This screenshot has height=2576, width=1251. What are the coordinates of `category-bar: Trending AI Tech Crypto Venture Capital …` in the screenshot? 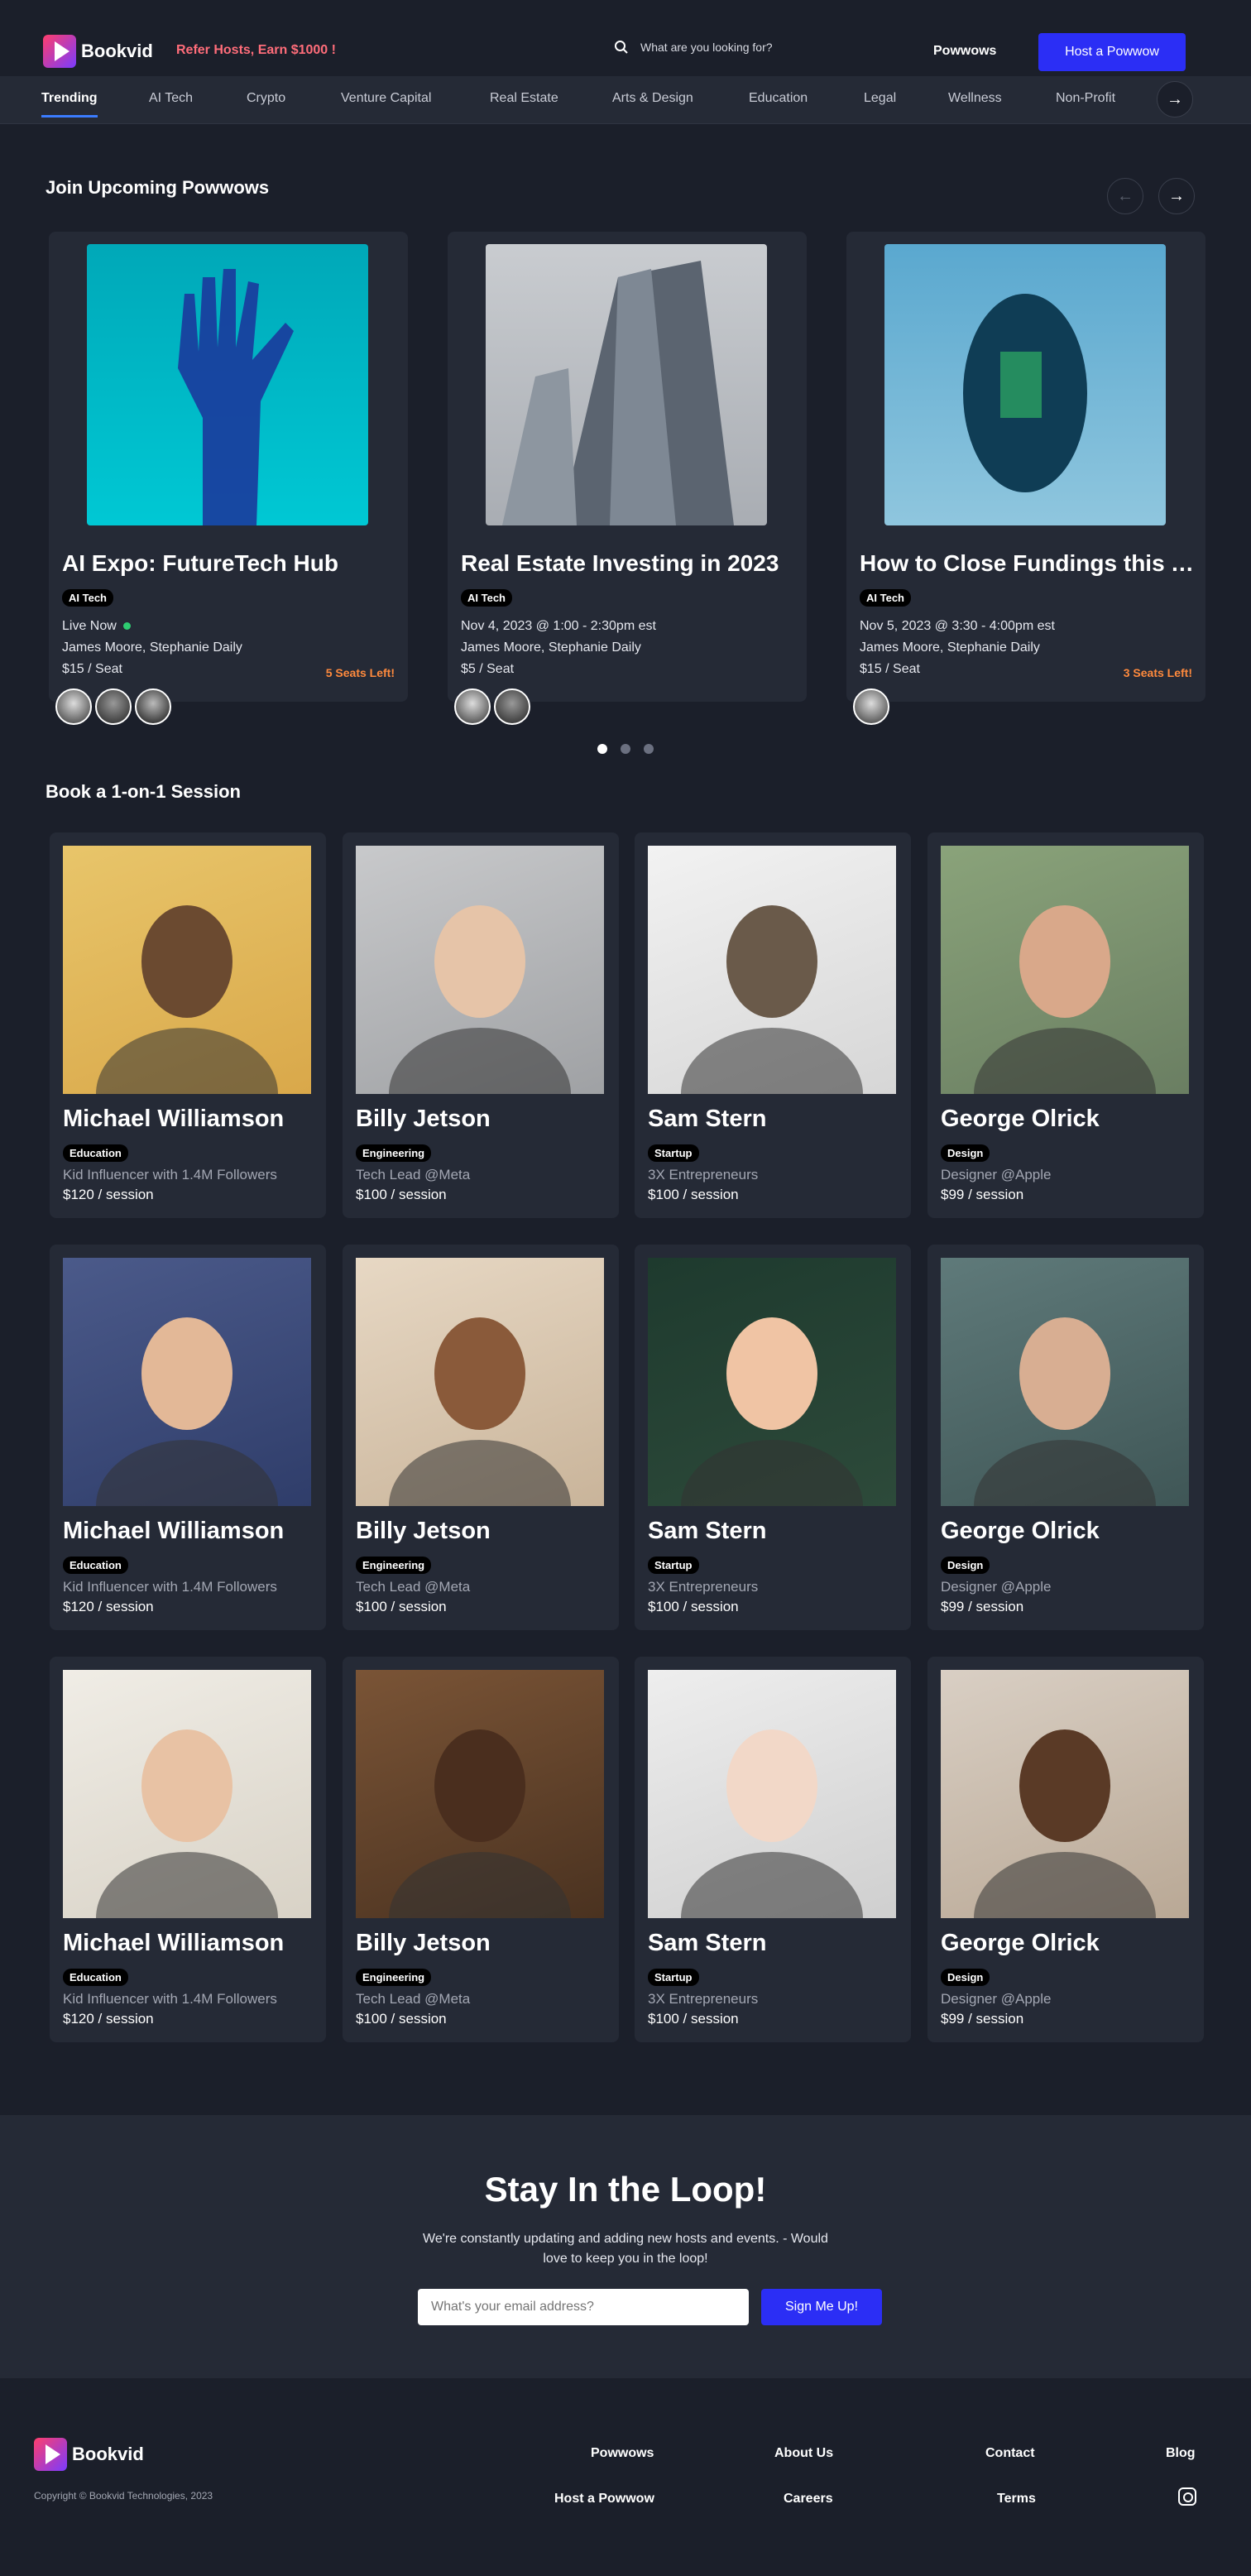 It's located at (625, 100).